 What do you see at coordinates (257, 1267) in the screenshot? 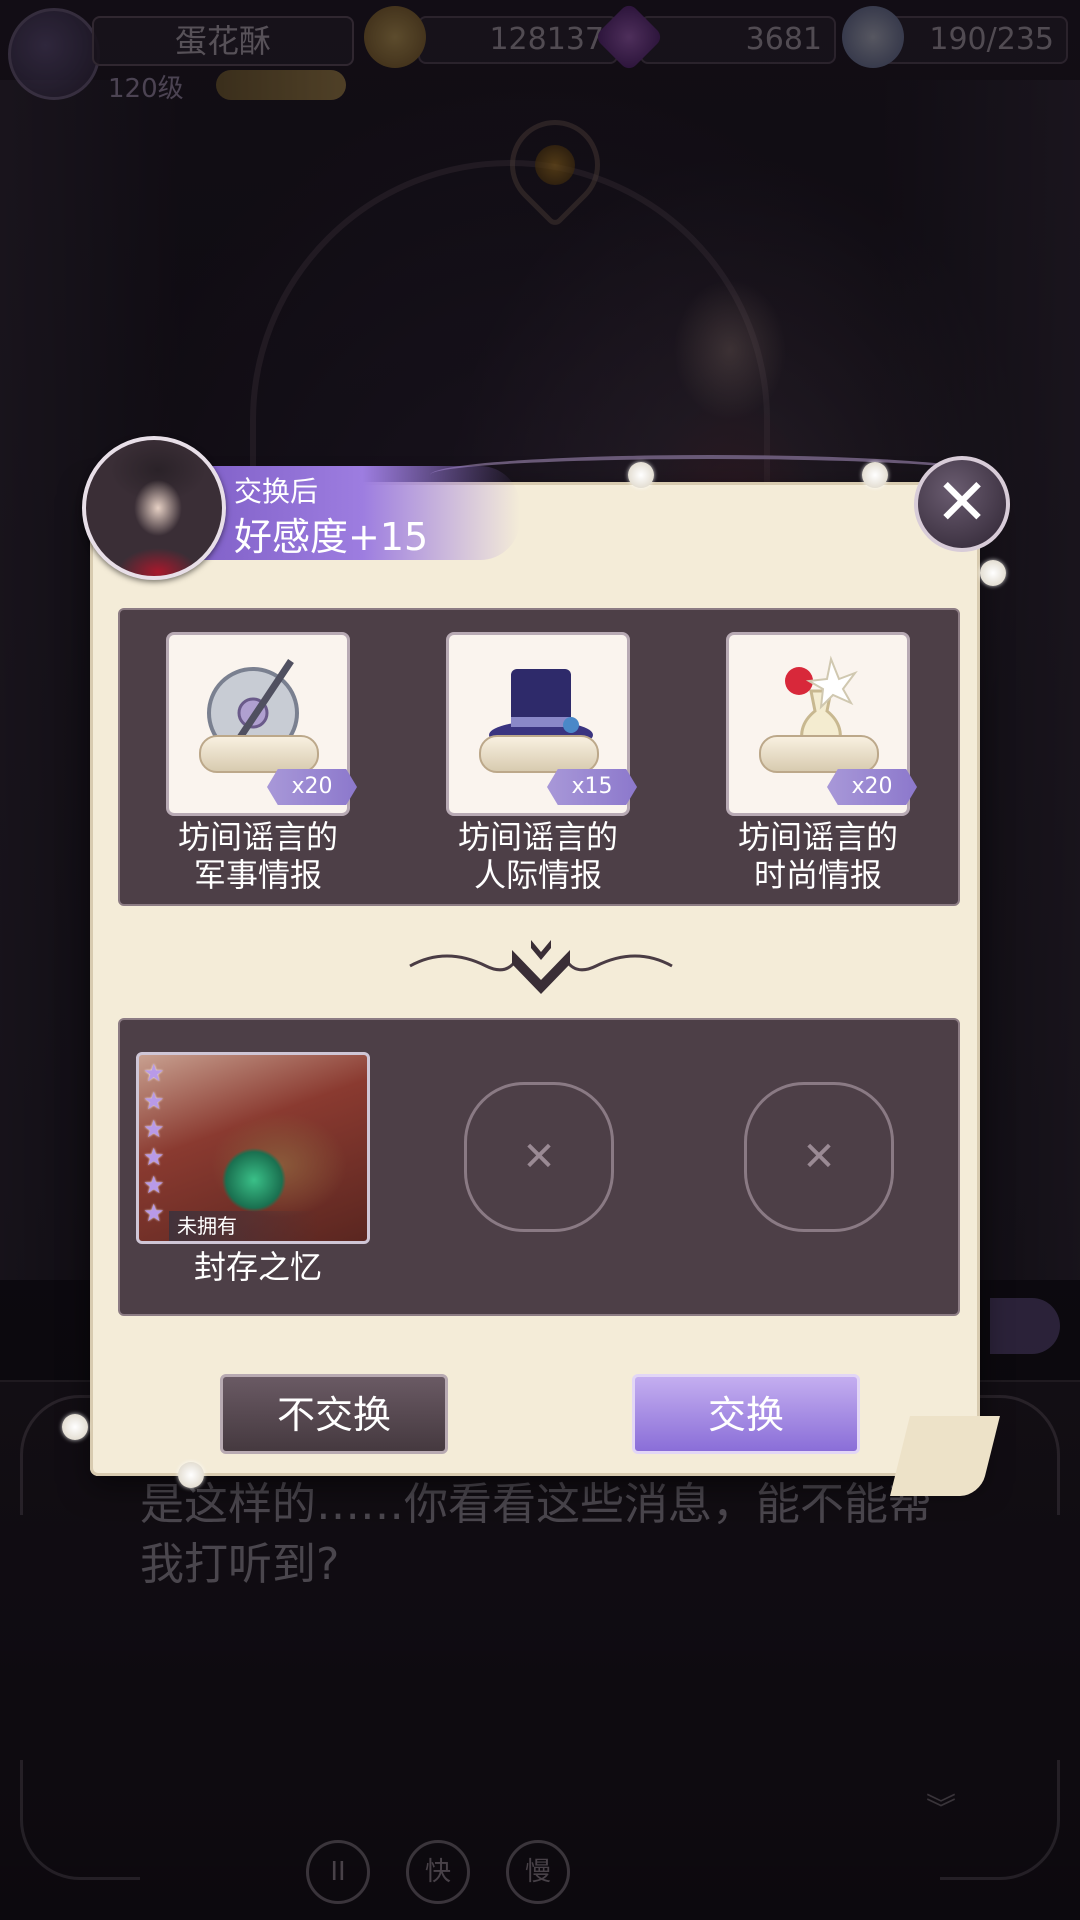
I see `reward-label: 封存之忆` at bounding box center [257, 1267].